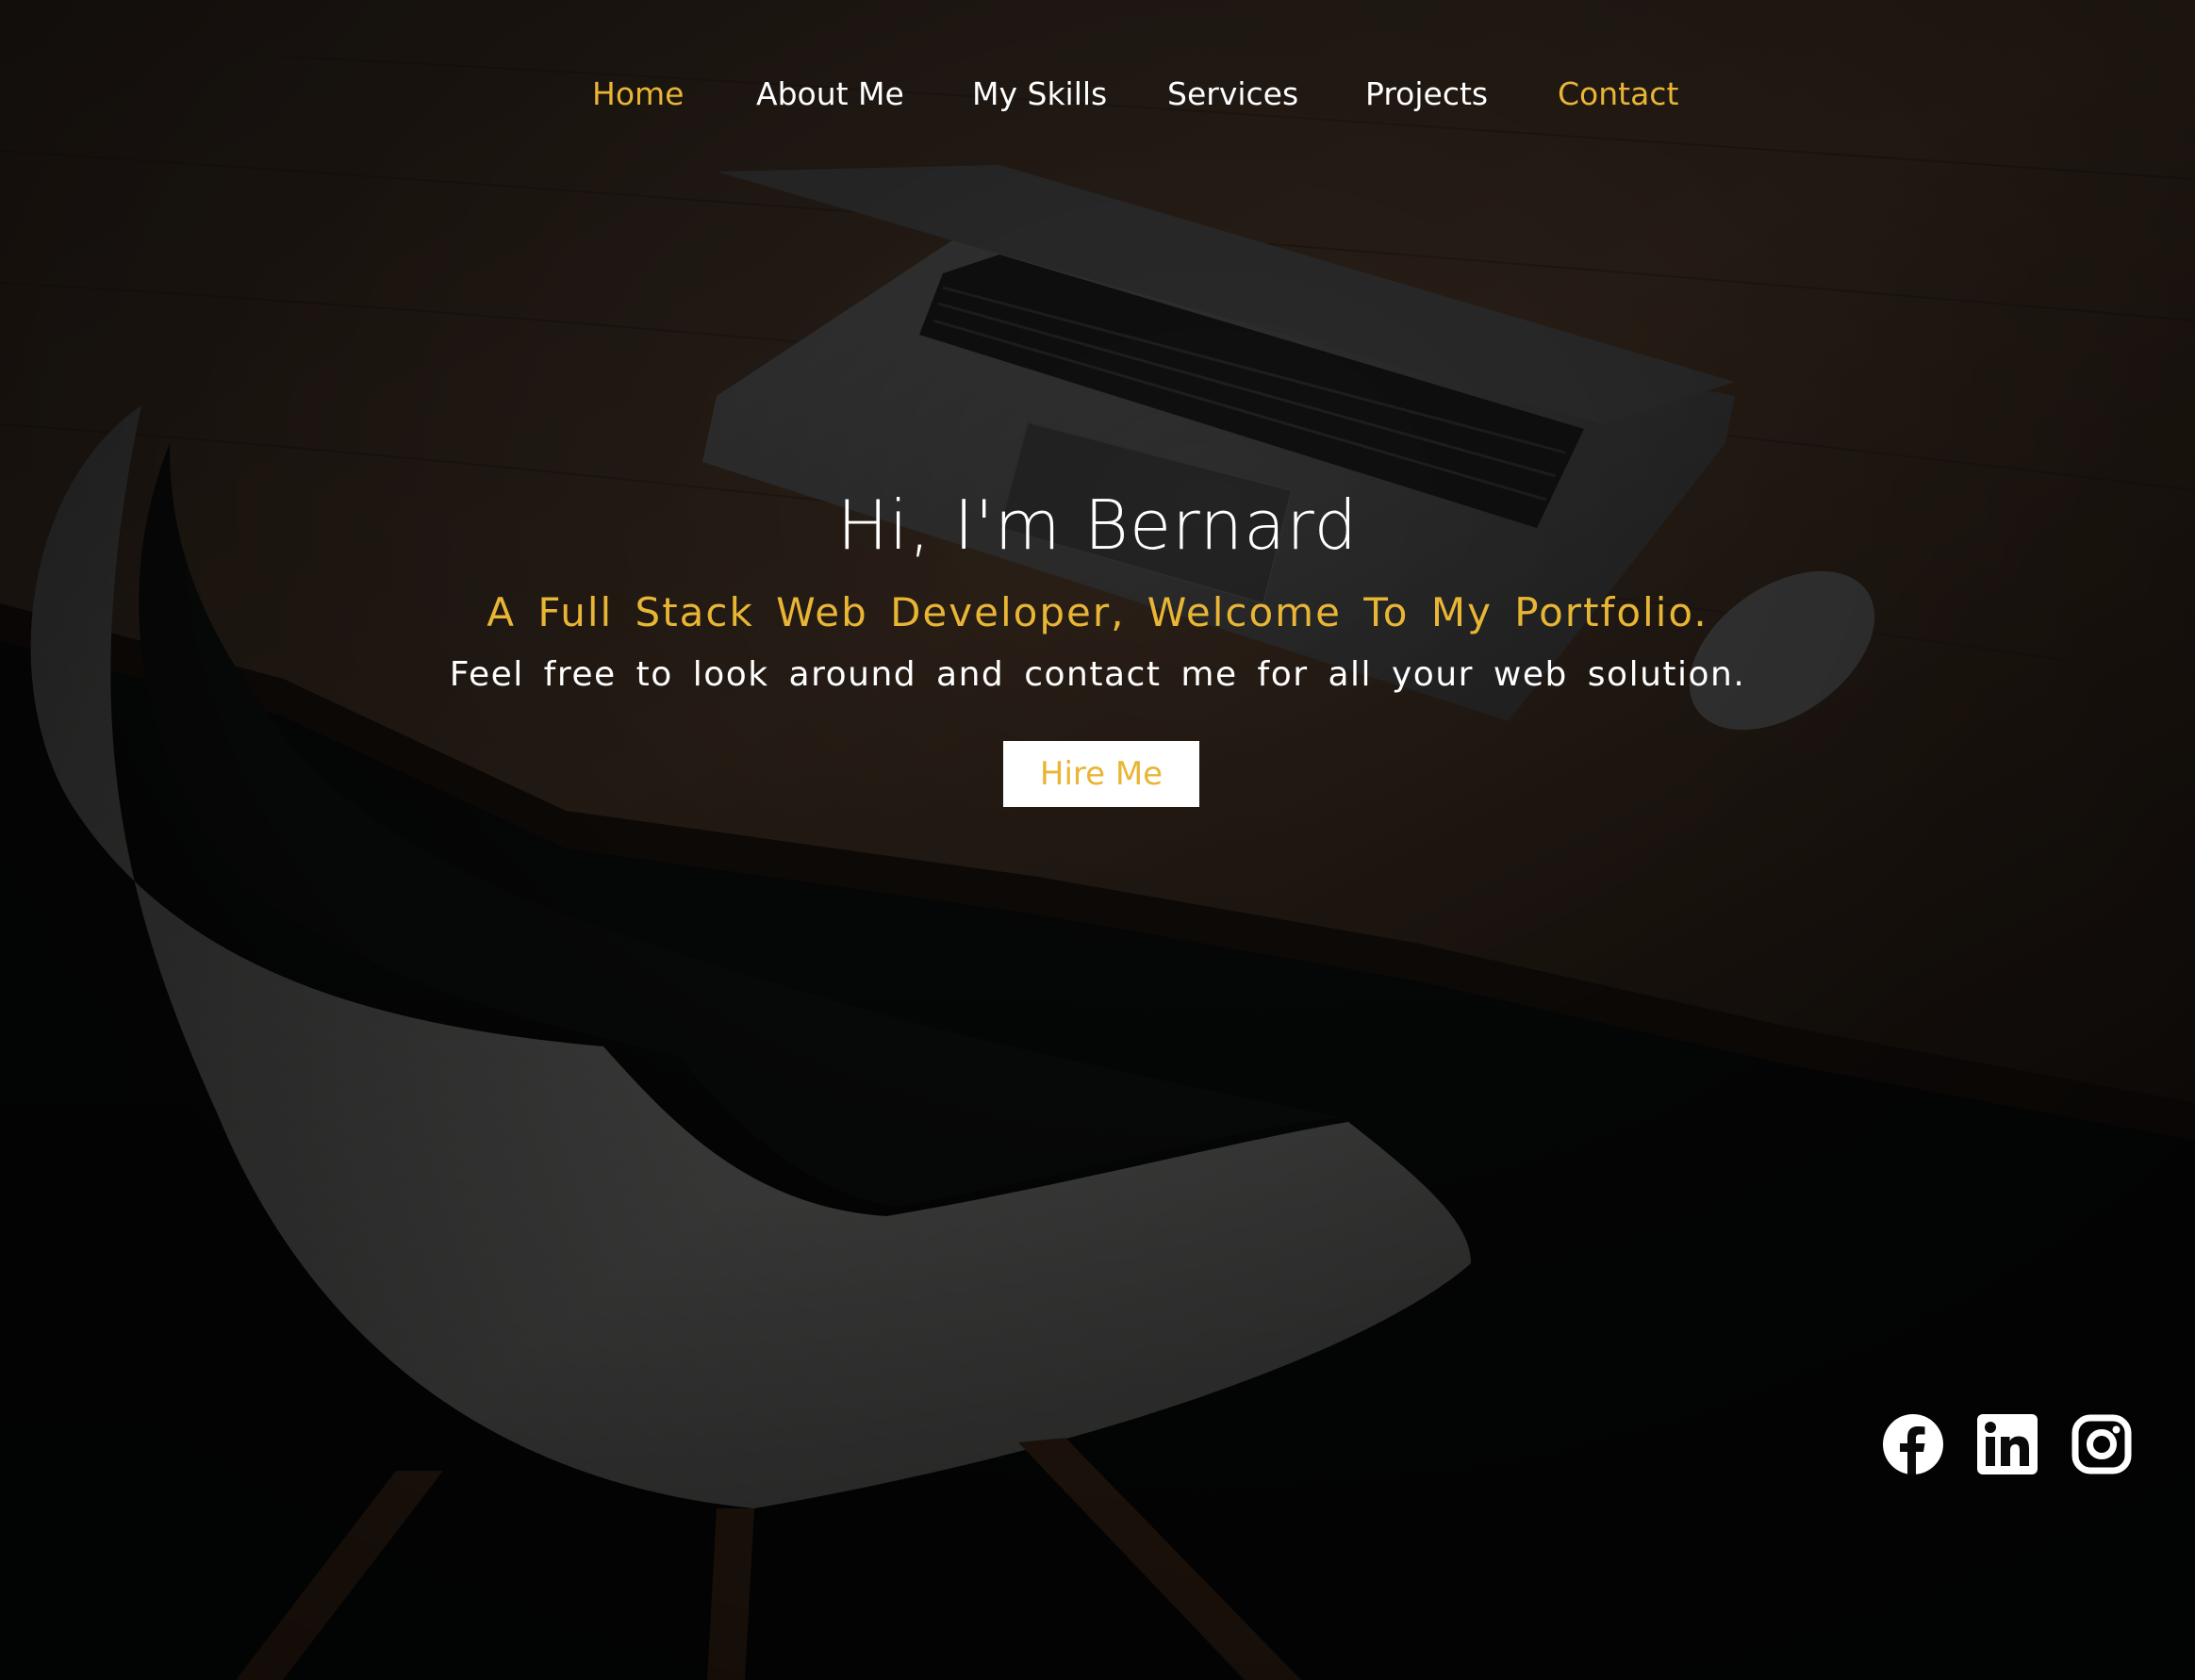 The height and width of the screenshot is (1680, 2195). I want to click on instagram-link, so click(2102, 1444).